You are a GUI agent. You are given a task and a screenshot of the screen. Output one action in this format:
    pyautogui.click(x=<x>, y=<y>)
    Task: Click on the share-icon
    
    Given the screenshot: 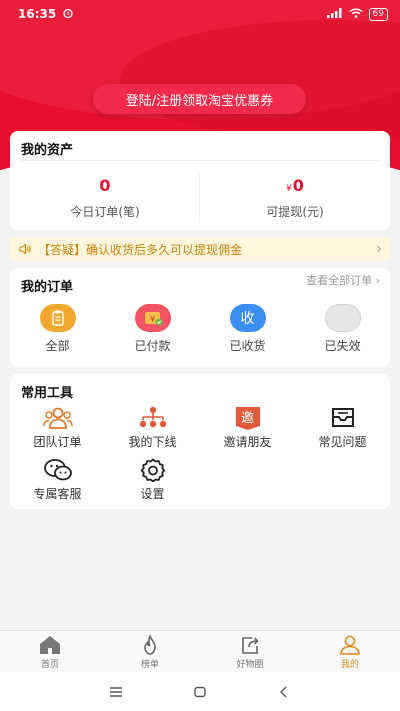 What is the action you would take?
    pyautogui.click(x=250, y=645)
    